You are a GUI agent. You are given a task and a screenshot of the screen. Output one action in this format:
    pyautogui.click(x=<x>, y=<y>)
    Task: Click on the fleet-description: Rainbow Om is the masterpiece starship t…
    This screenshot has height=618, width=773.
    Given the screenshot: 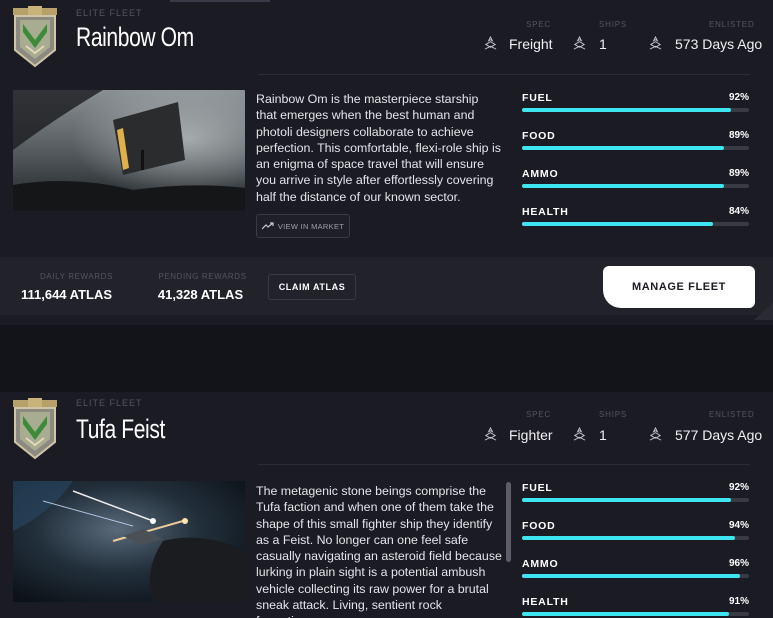 What is the action you would take?
    pyautogui.click(x=378, y=148)
    